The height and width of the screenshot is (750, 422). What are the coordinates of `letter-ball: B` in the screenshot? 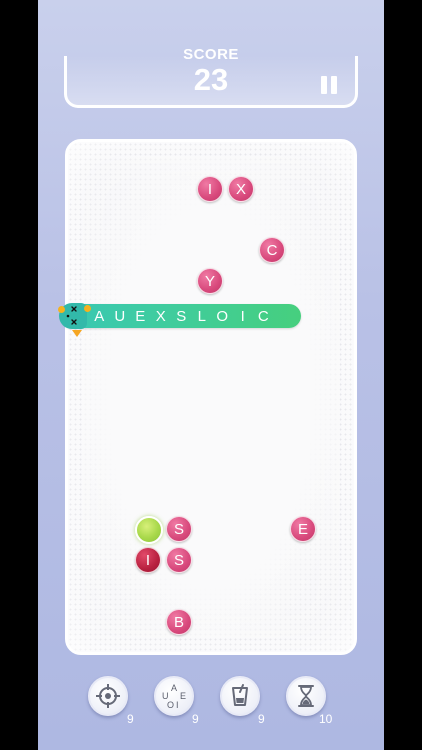 It's located at (179, 622).